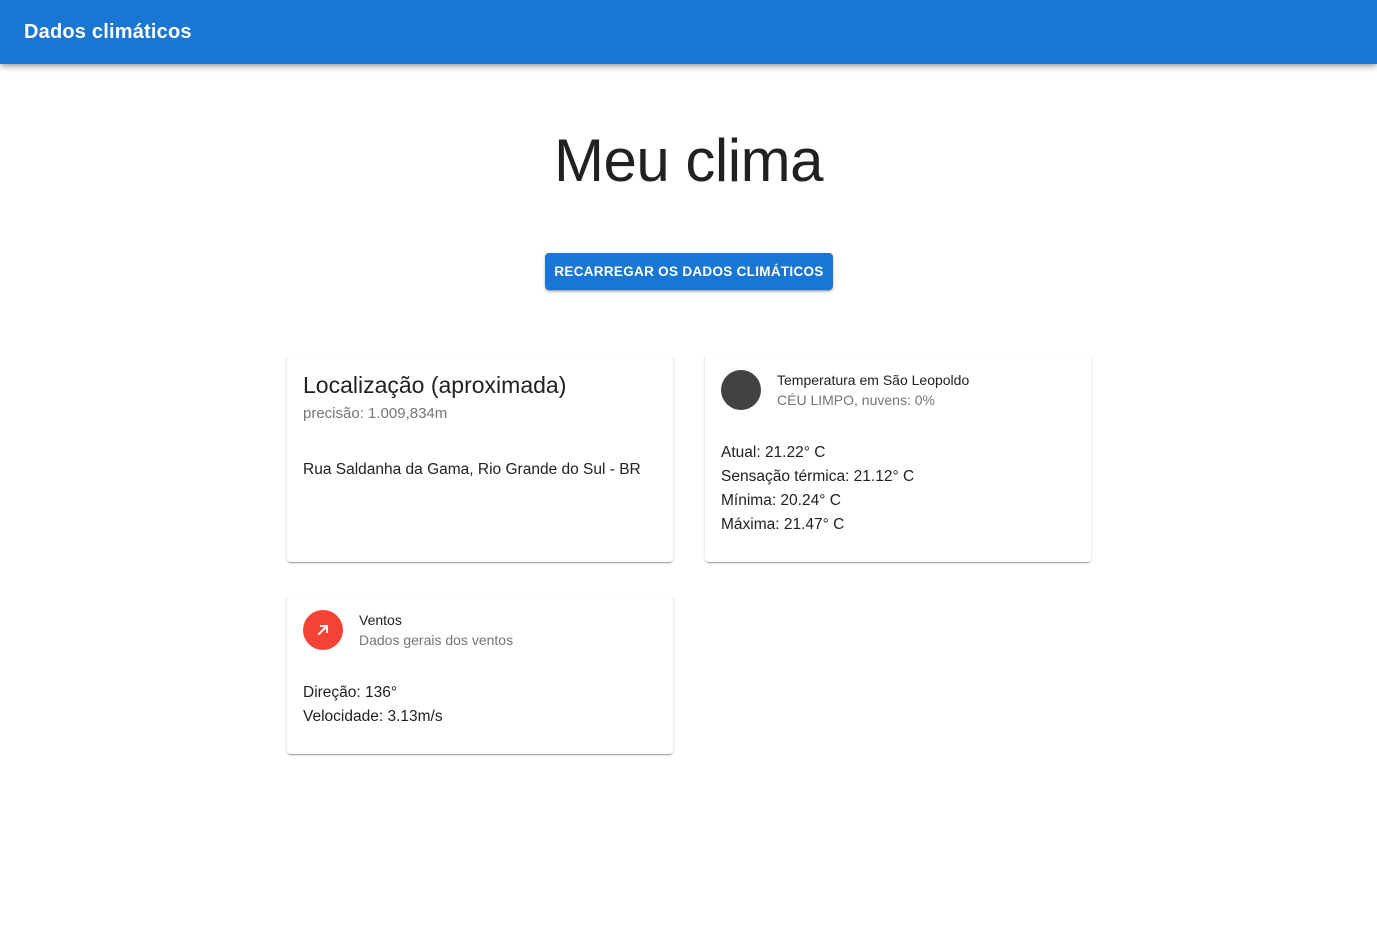 This screenshot has height=938, width=1377. What do you see at coordinates (688, 32) in the screenshot?
I see `app-bar: Dados climáticos` at bounding box center [688, 32].